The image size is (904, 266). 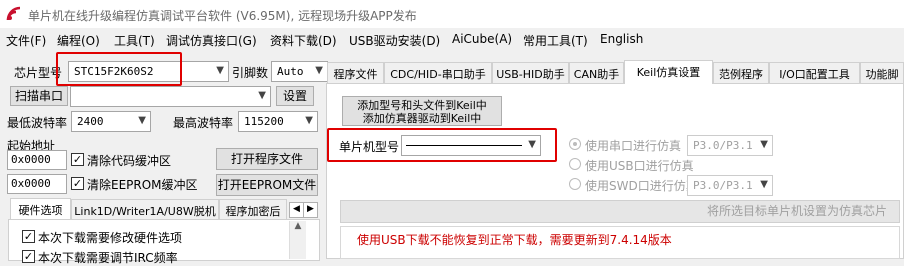 What do you see at coordinates (303, 40) in the screenshot?
I see `menu-download: 资料下载(D)` at bounding box center [303, 40].